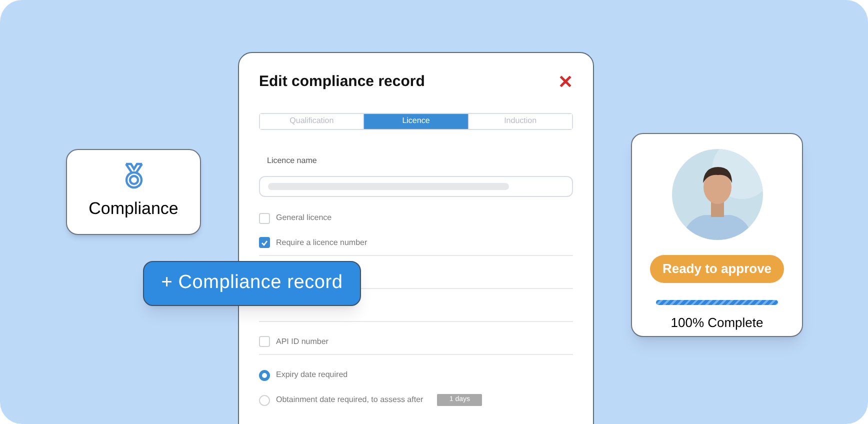 The height and width of the screenshot is (424, 868). I want to click on option-label: API ID number, so click(302, 342).